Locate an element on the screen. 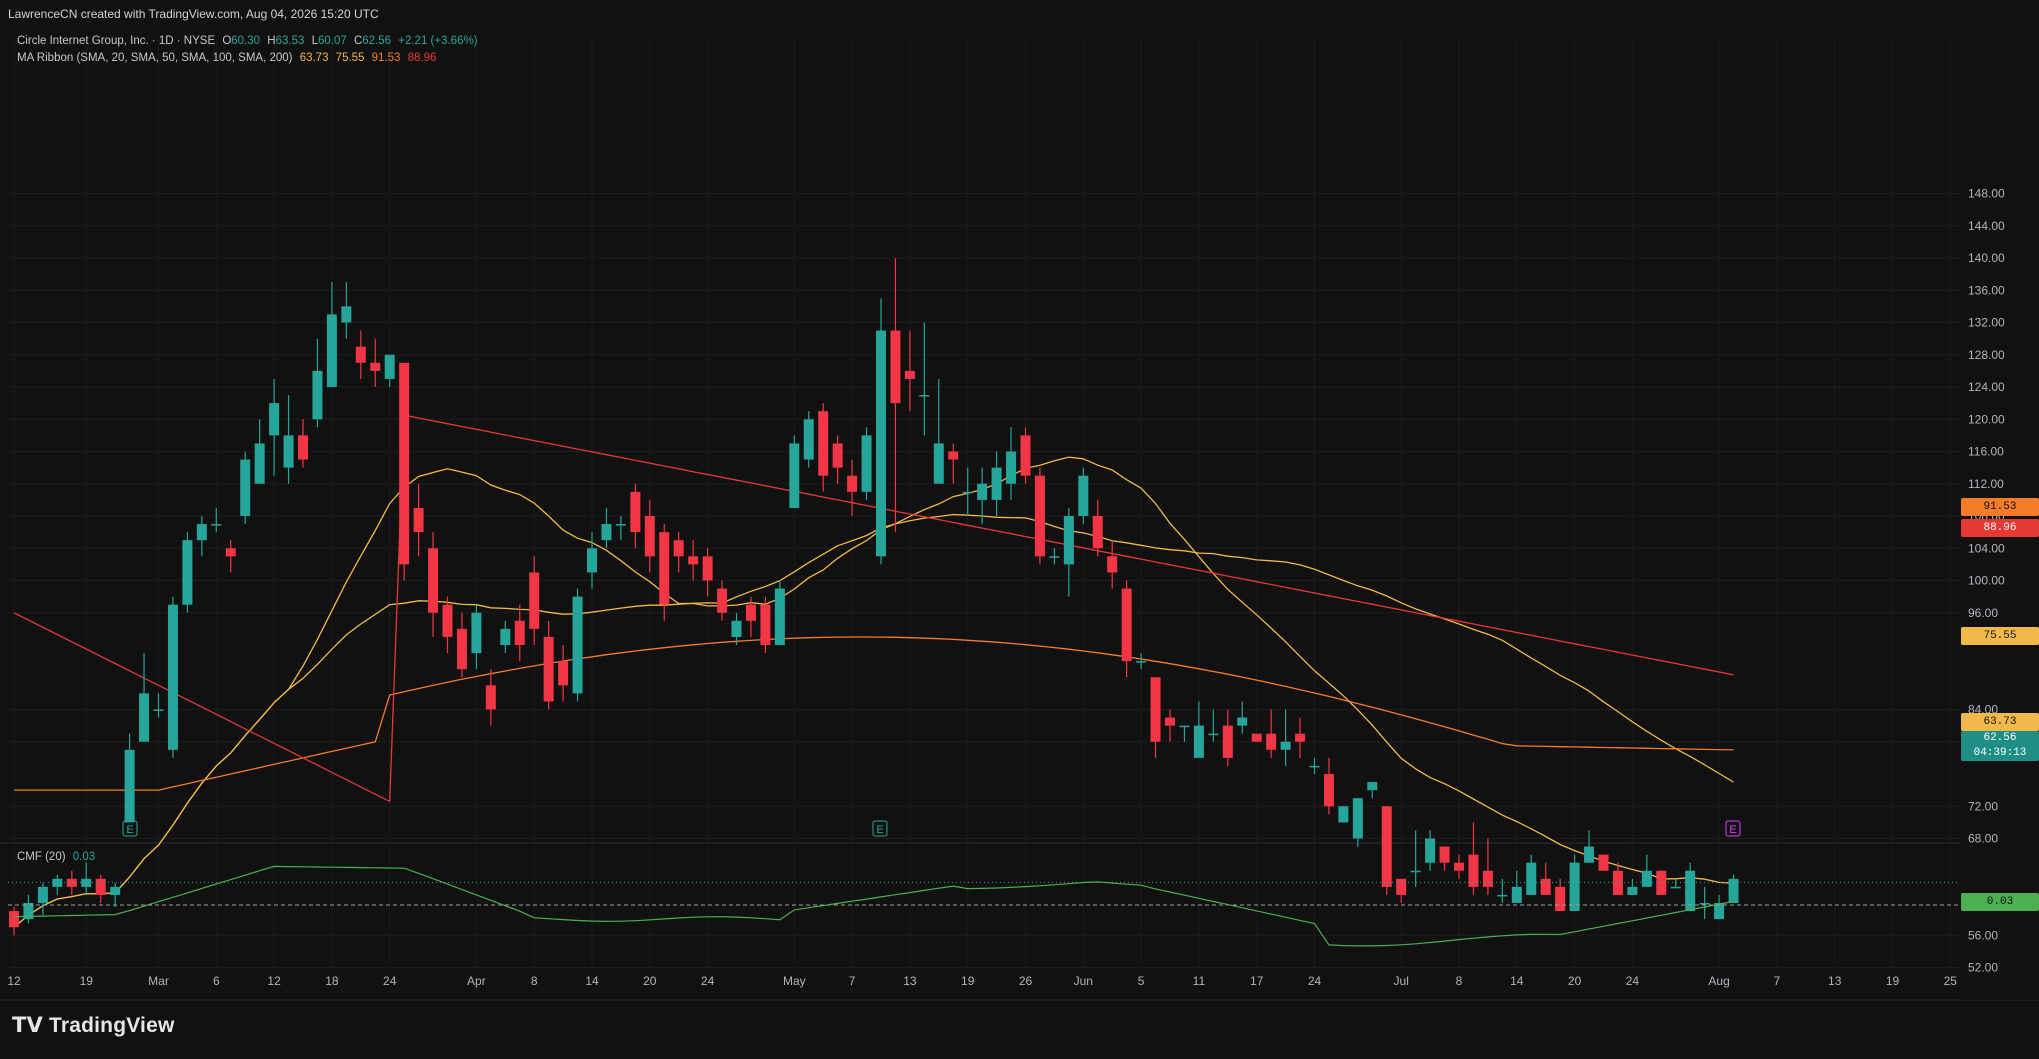 This screenshot has width=2039, height=1059. price-tick-label: 96.00 is located at coordinates (1983, 613).